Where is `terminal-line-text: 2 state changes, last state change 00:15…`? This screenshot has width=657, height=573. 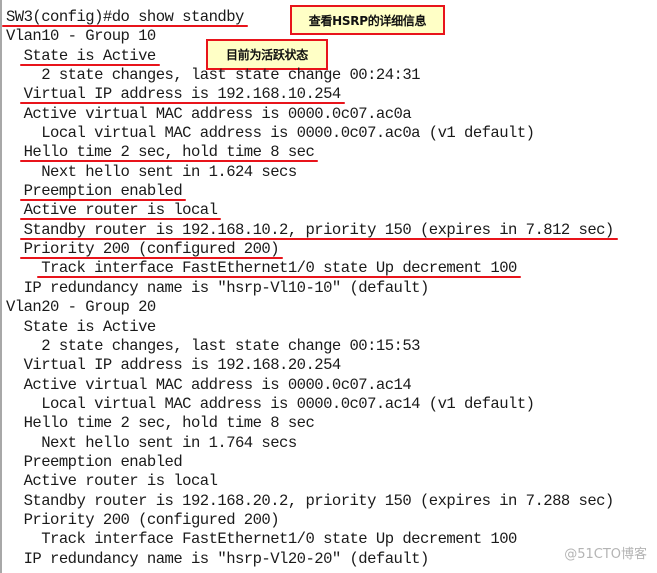
terminal-line-text: 2 state changes, last state change 00:15… is located at coordinates (213, 345).